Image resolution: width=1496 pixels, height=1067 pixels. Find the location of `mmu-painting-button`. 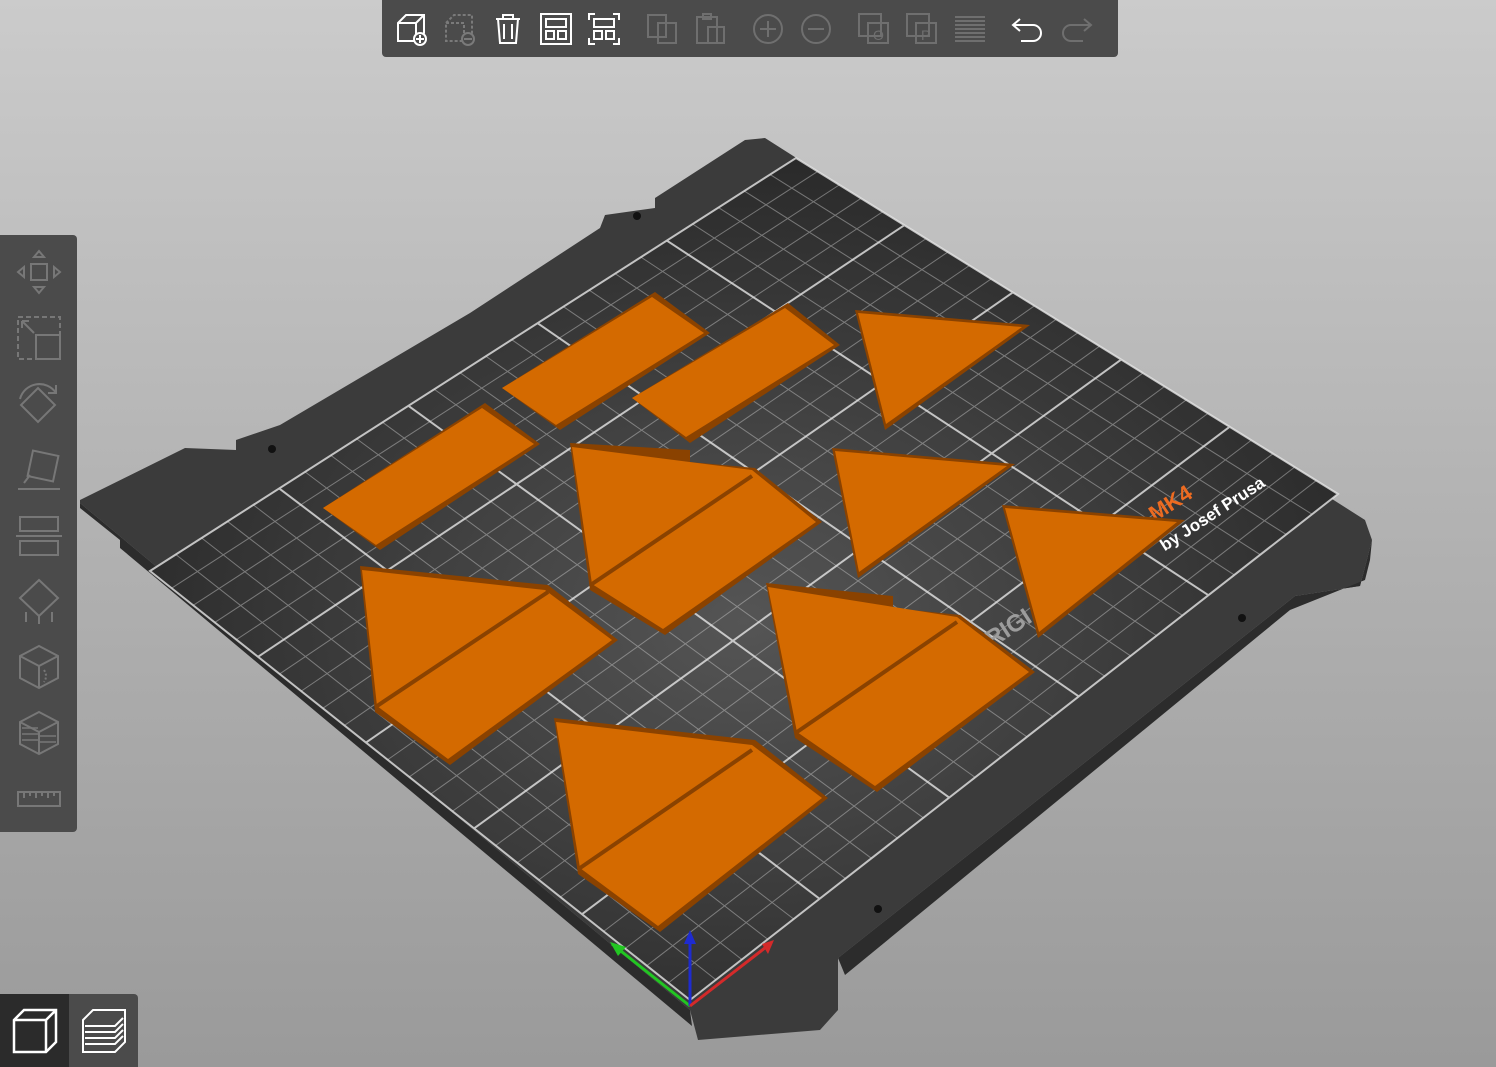

mmu-painting-button is located at coordinates (39, 733).